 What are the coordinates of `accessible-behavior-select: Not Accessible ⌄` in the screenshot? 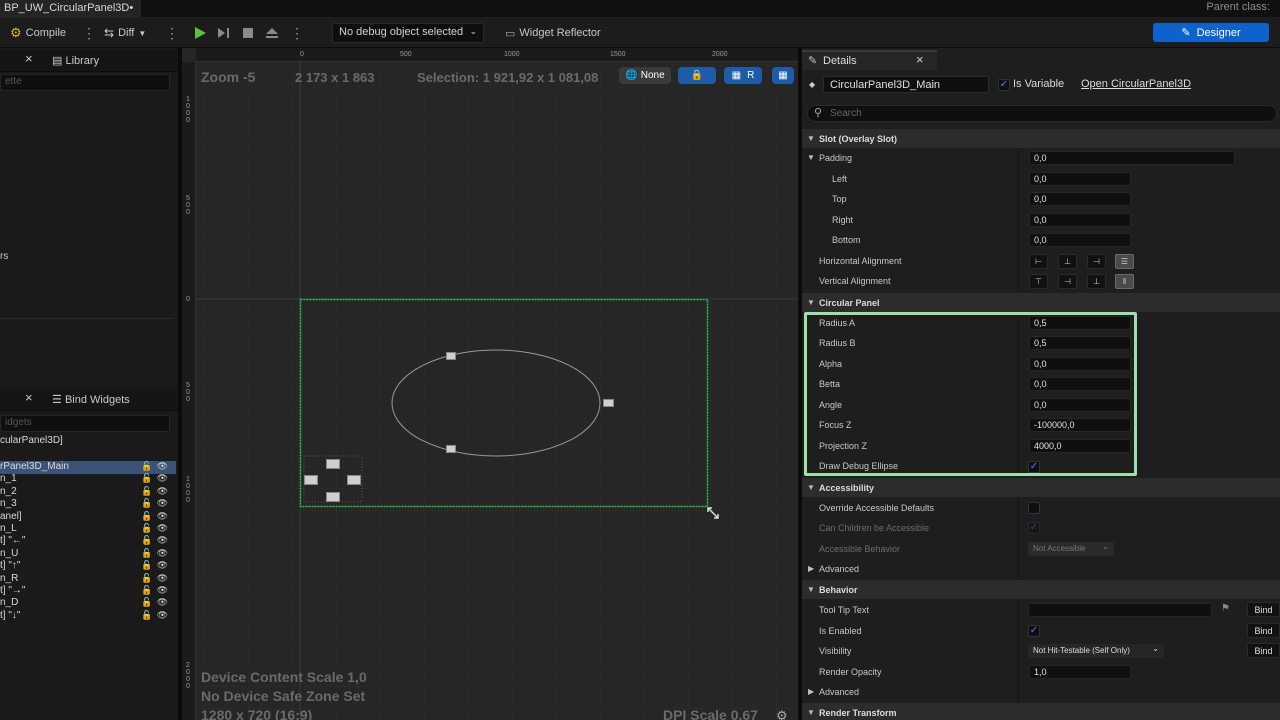 It's located at (1071, 549).